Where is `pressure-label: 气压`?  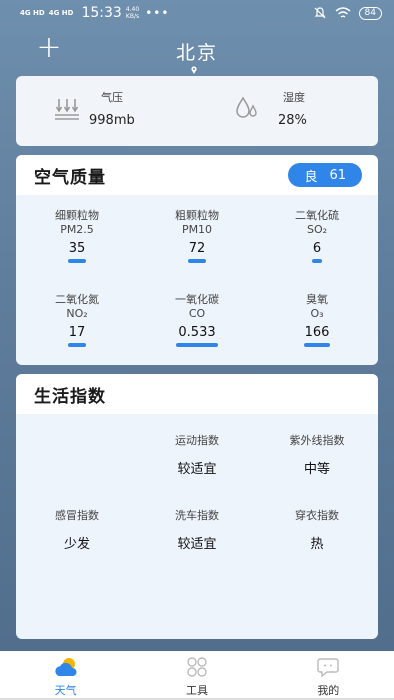
pressure-label: 气压 is located at coordinates (112, 97).